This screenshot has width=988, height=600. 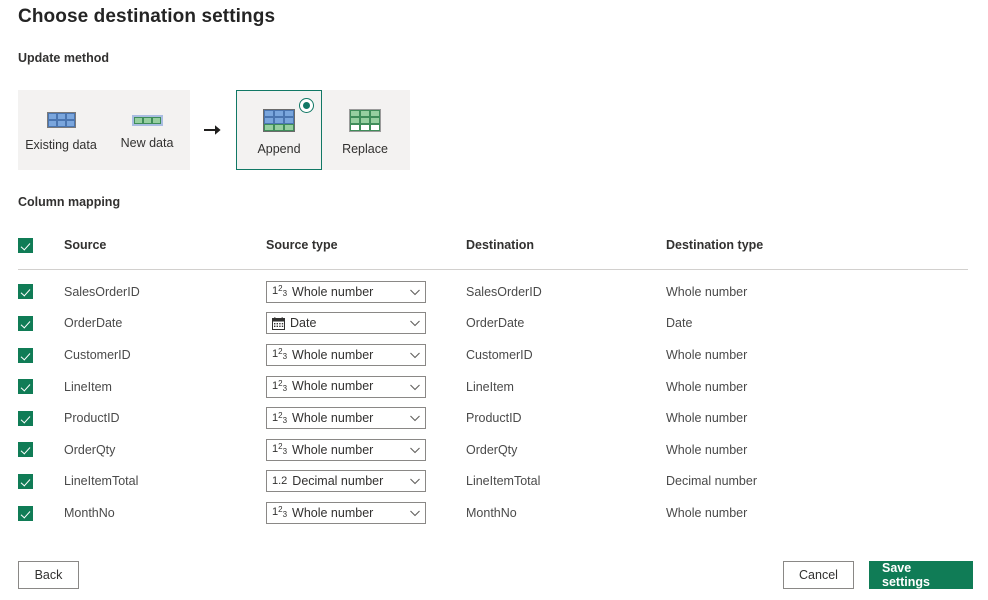 I want to click on tile-new-data-label: New data, so click(x=147, y=142).